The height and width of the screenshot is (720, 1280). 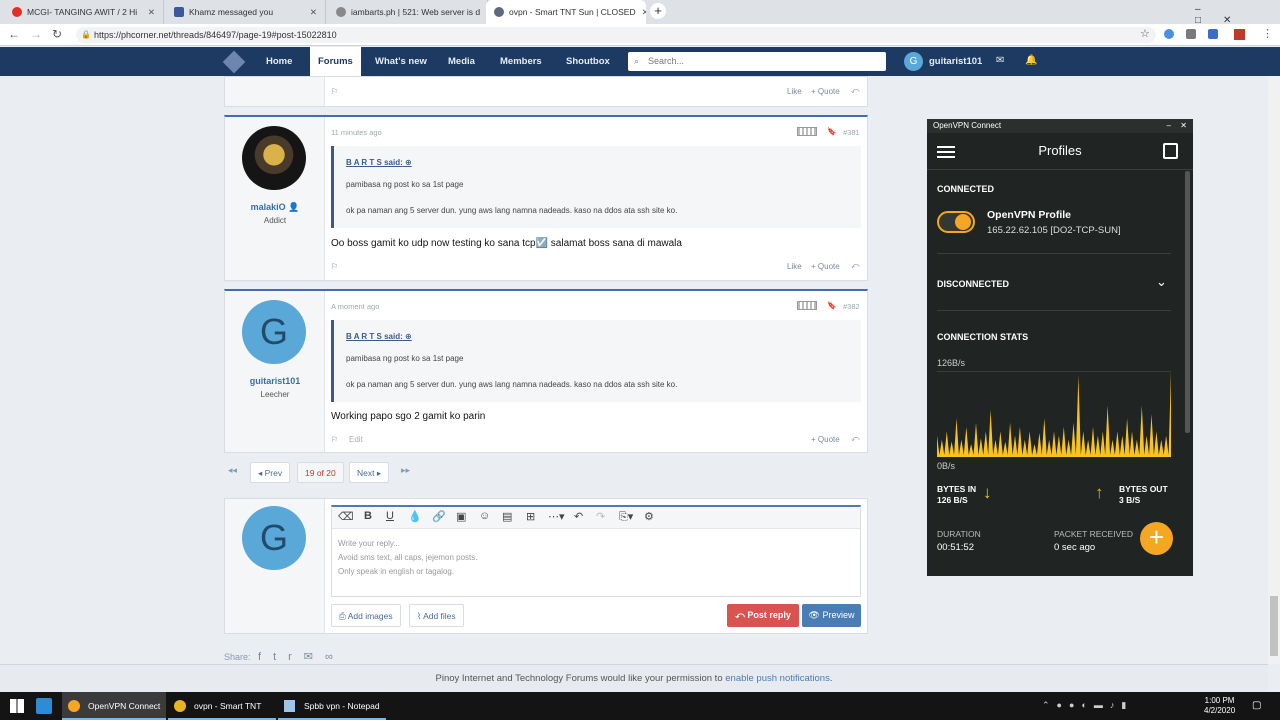 I want to click on nav-shoutbox: Shoutbox, so click(x=588, y=61).